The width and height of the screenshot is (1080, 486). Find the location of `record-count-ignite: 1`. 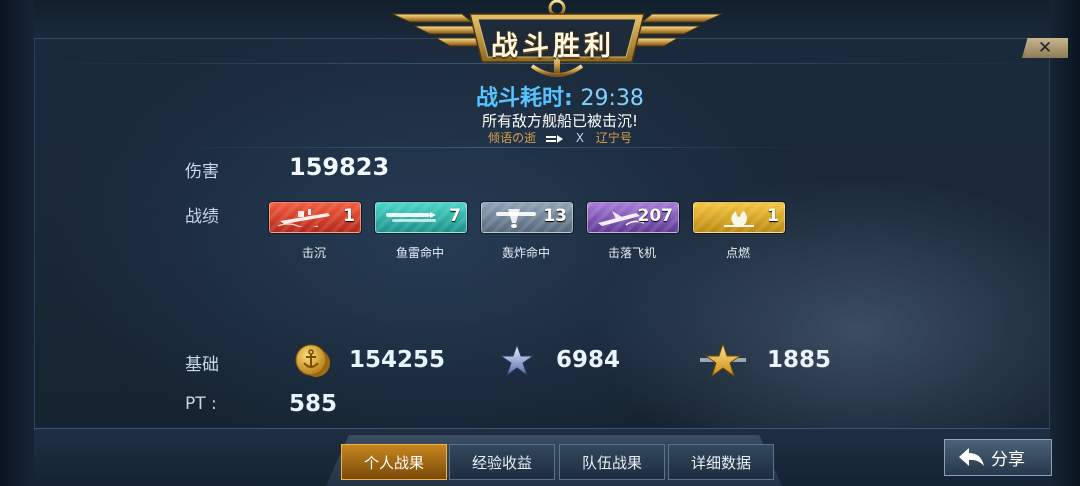

record-count-ignite: 1 is located at coordinates (773, 216).